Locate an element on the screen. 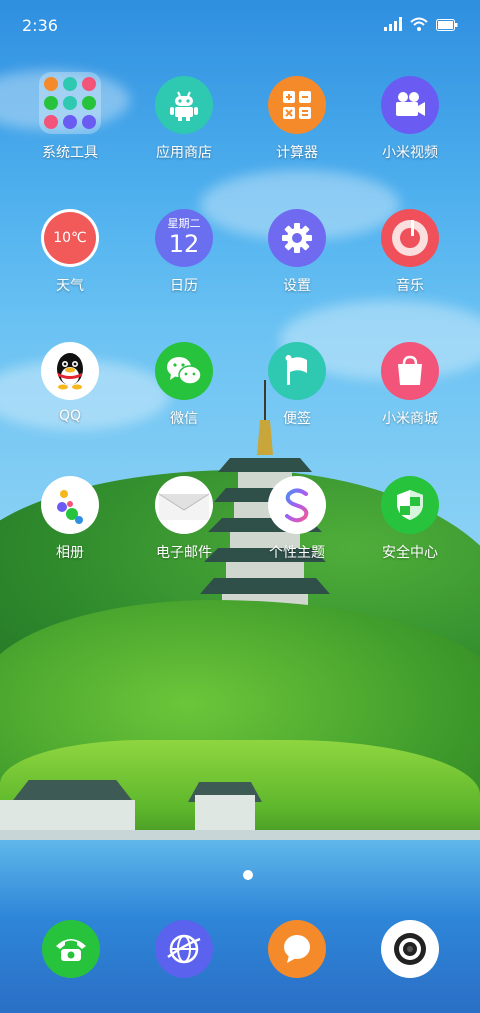  app-notes: 便签 is located at coordinates (297, 385).